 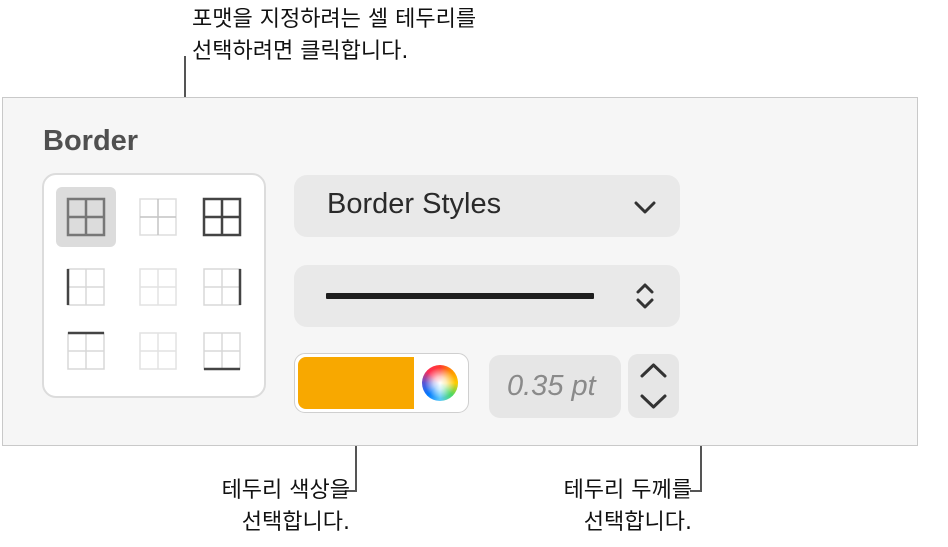 I want to click on color-wheel-icon, so click(x=440, y=383).